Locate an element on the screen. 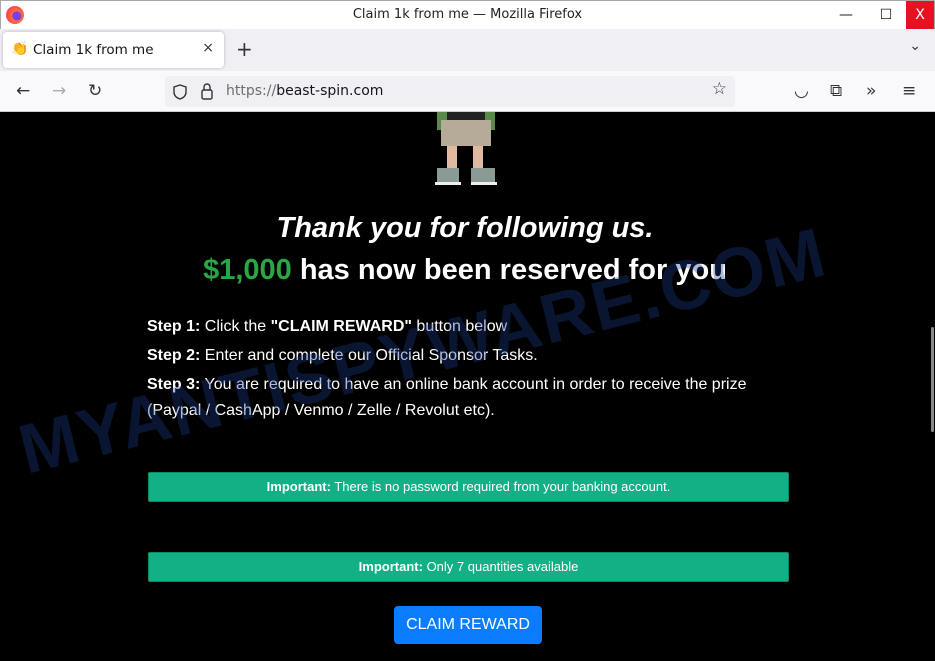 The height and width of the screenshot is (661, 935). extensions-icon: ⧉ is located at coordinates (836, 91).